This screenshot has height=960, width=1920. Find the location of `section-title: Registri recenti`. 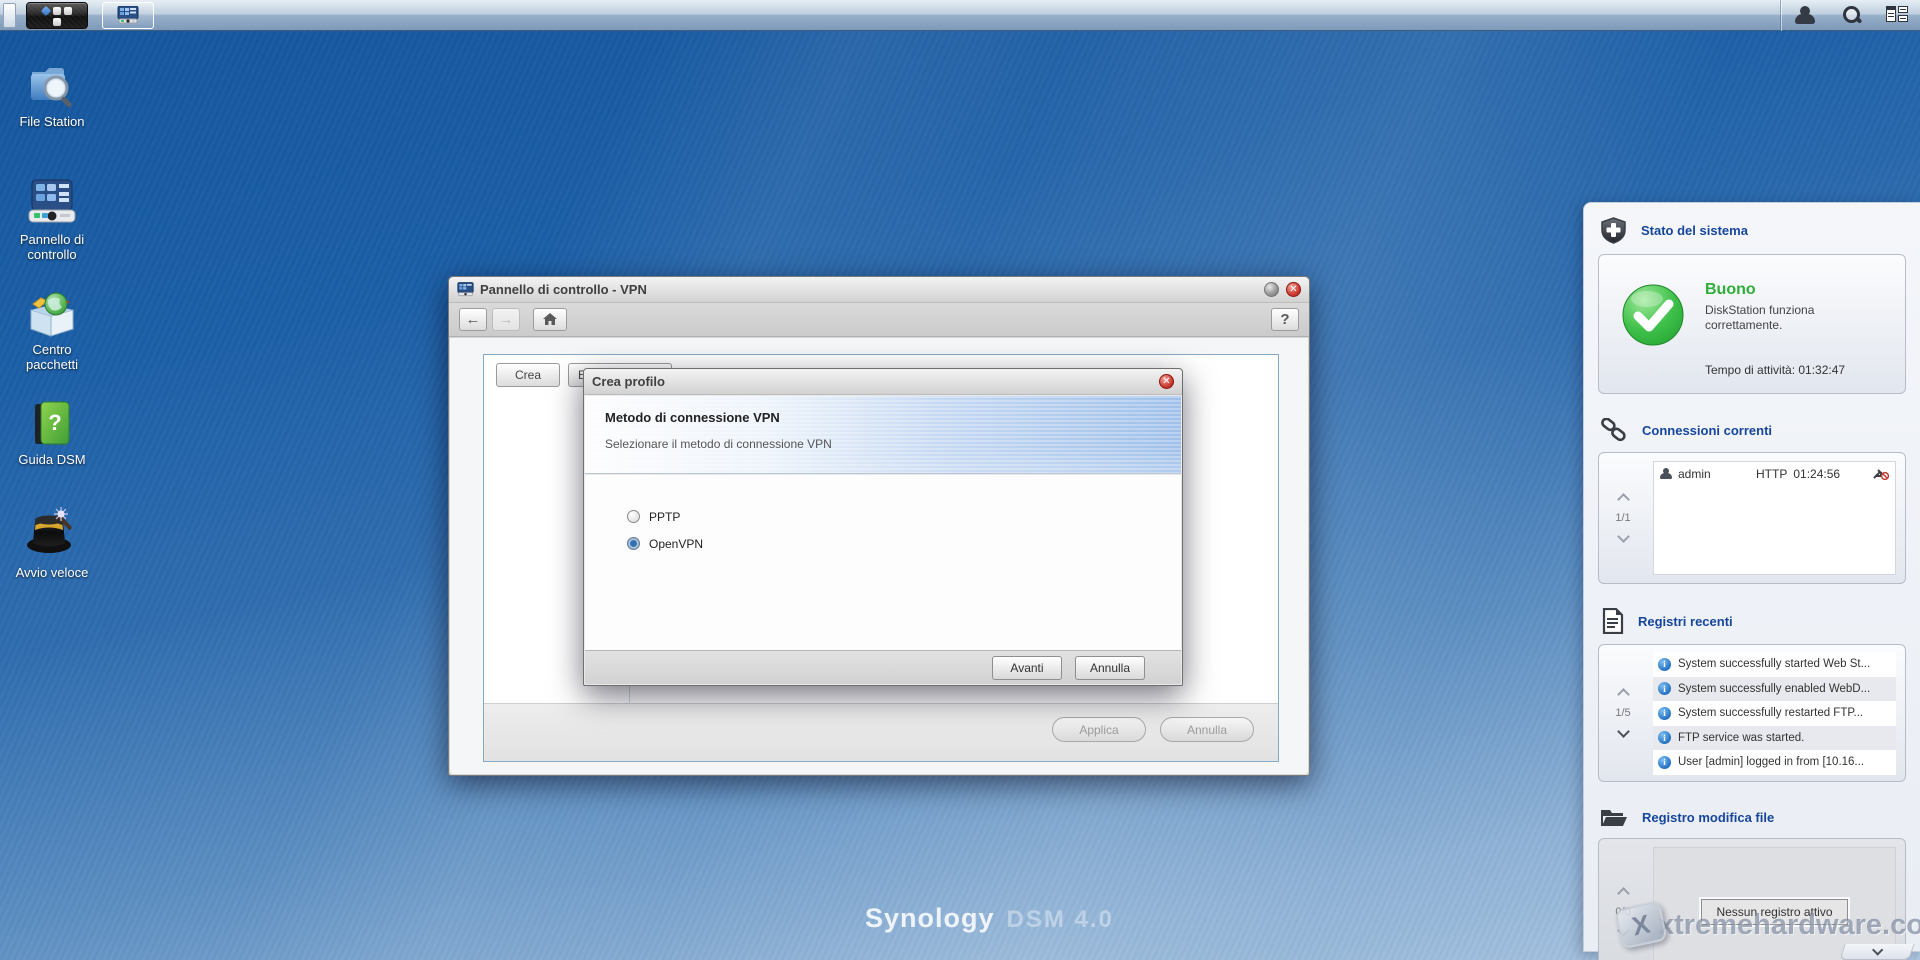

section-title: Registri recenti is located at coordinates (1685, 621).